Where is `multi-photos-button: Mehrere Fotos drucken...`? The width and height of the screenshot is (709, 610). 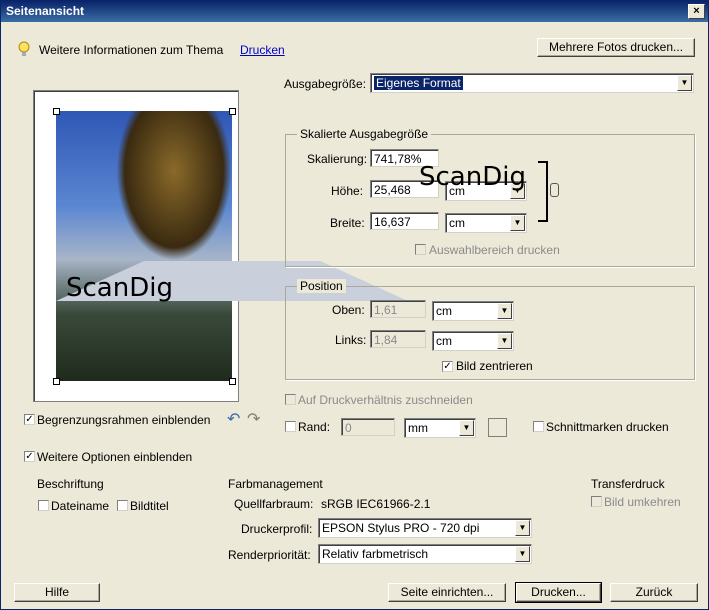 multi-photos-button: Mehrere Fotos drucken... is located at coordinates (616, 47).